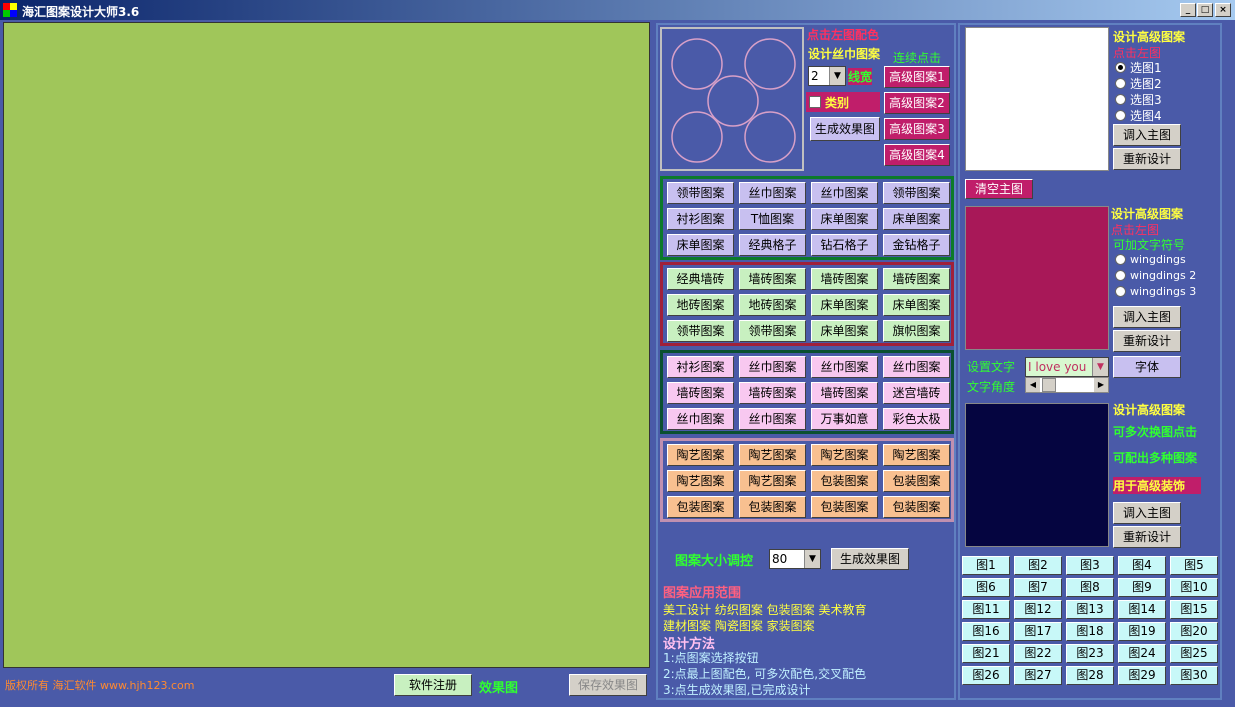  I want to click on thumbnail-button: 图26, so click(986, 675).